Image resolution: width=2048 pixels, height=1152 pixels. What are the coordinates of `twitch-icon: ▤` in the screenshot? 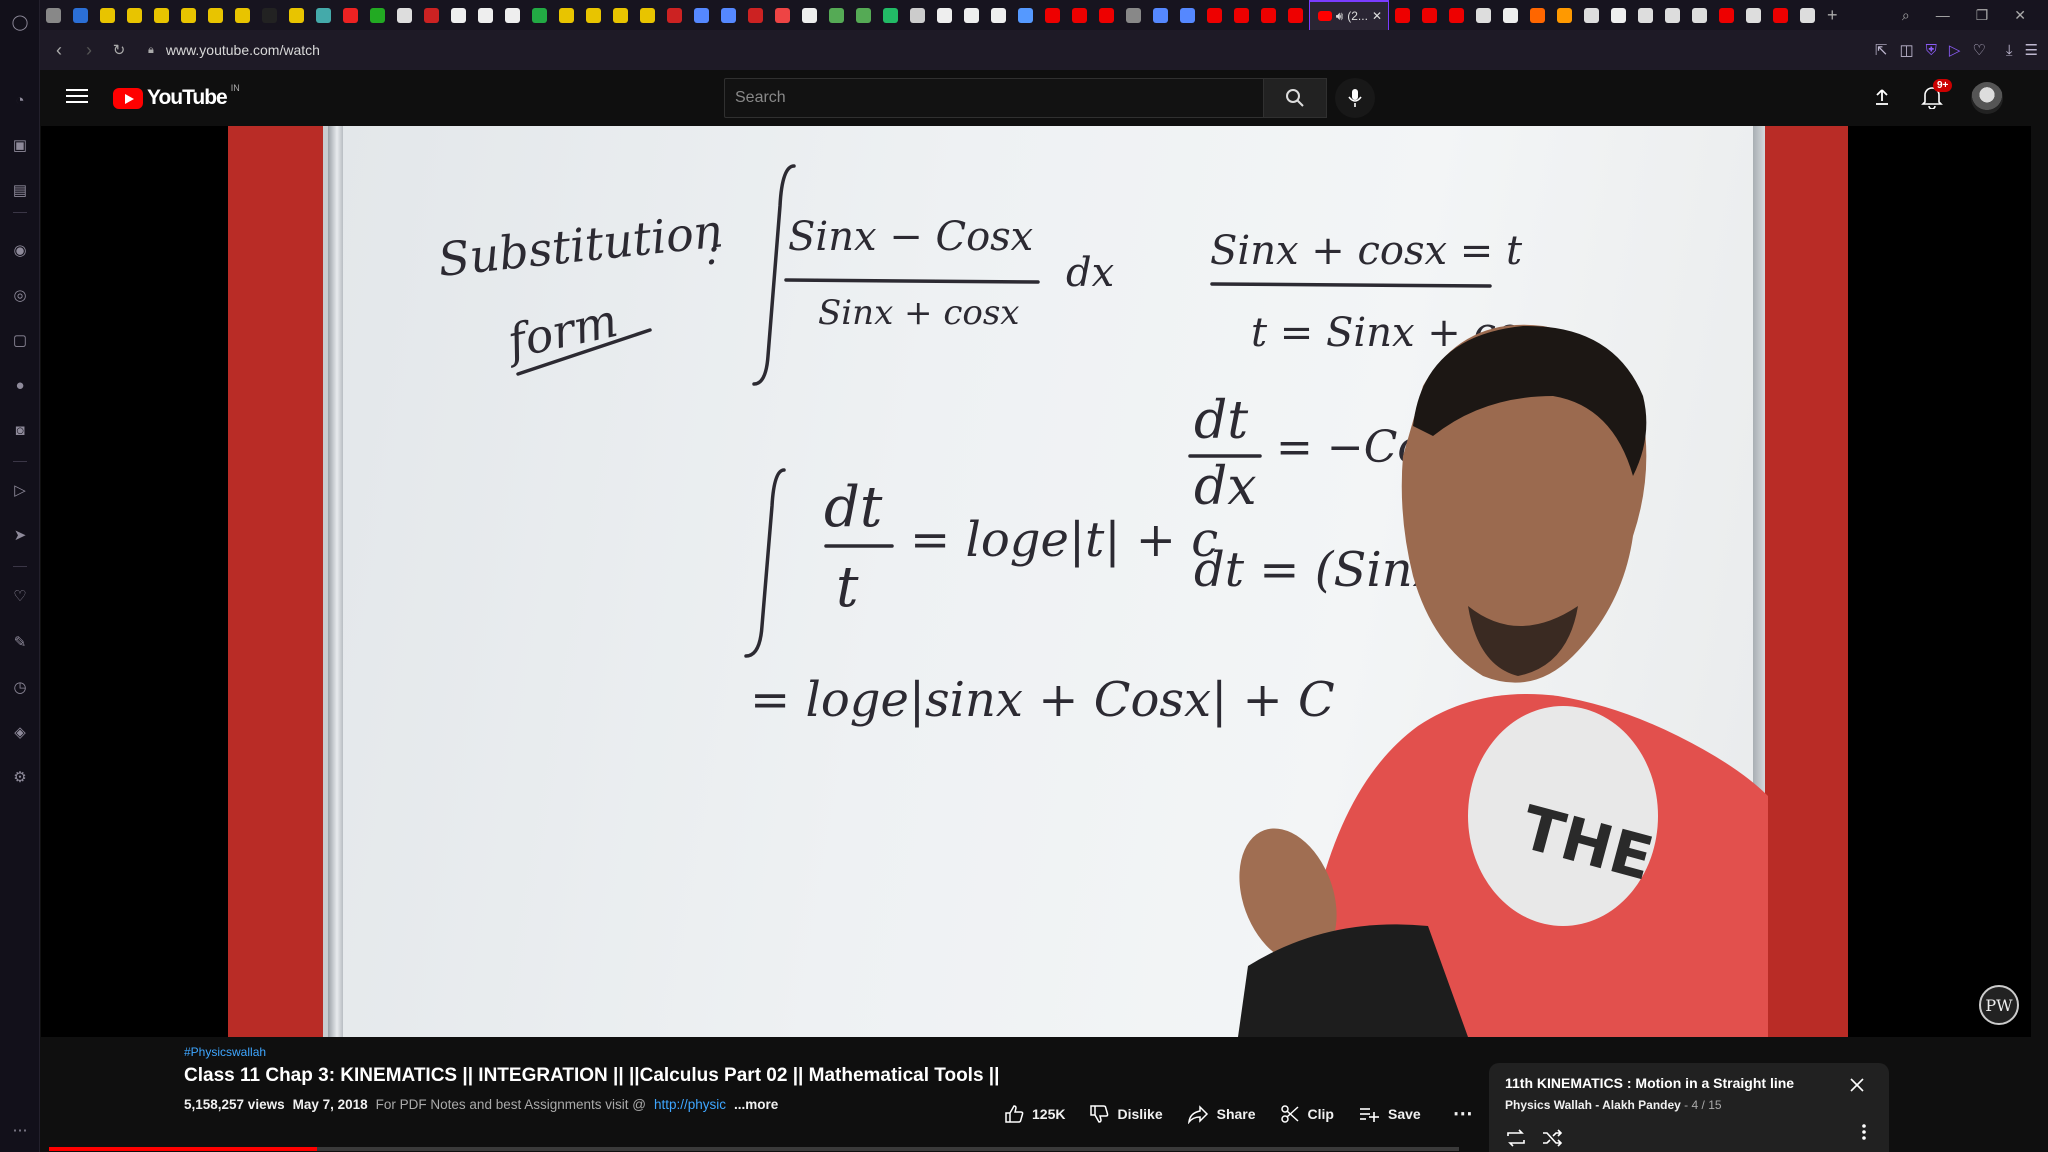 It's located at (20, 190).